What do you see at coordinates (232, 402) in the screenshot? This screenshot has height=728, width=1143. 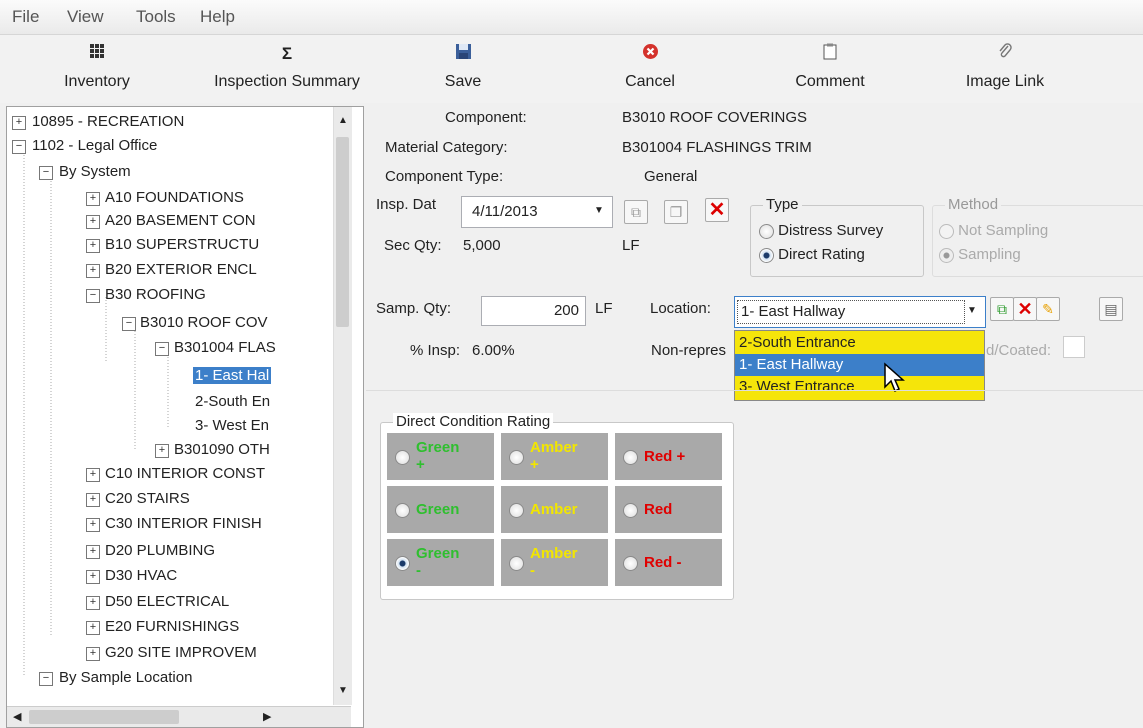 I see `tree-item: 2-South En` at bounding box center [232, 402].